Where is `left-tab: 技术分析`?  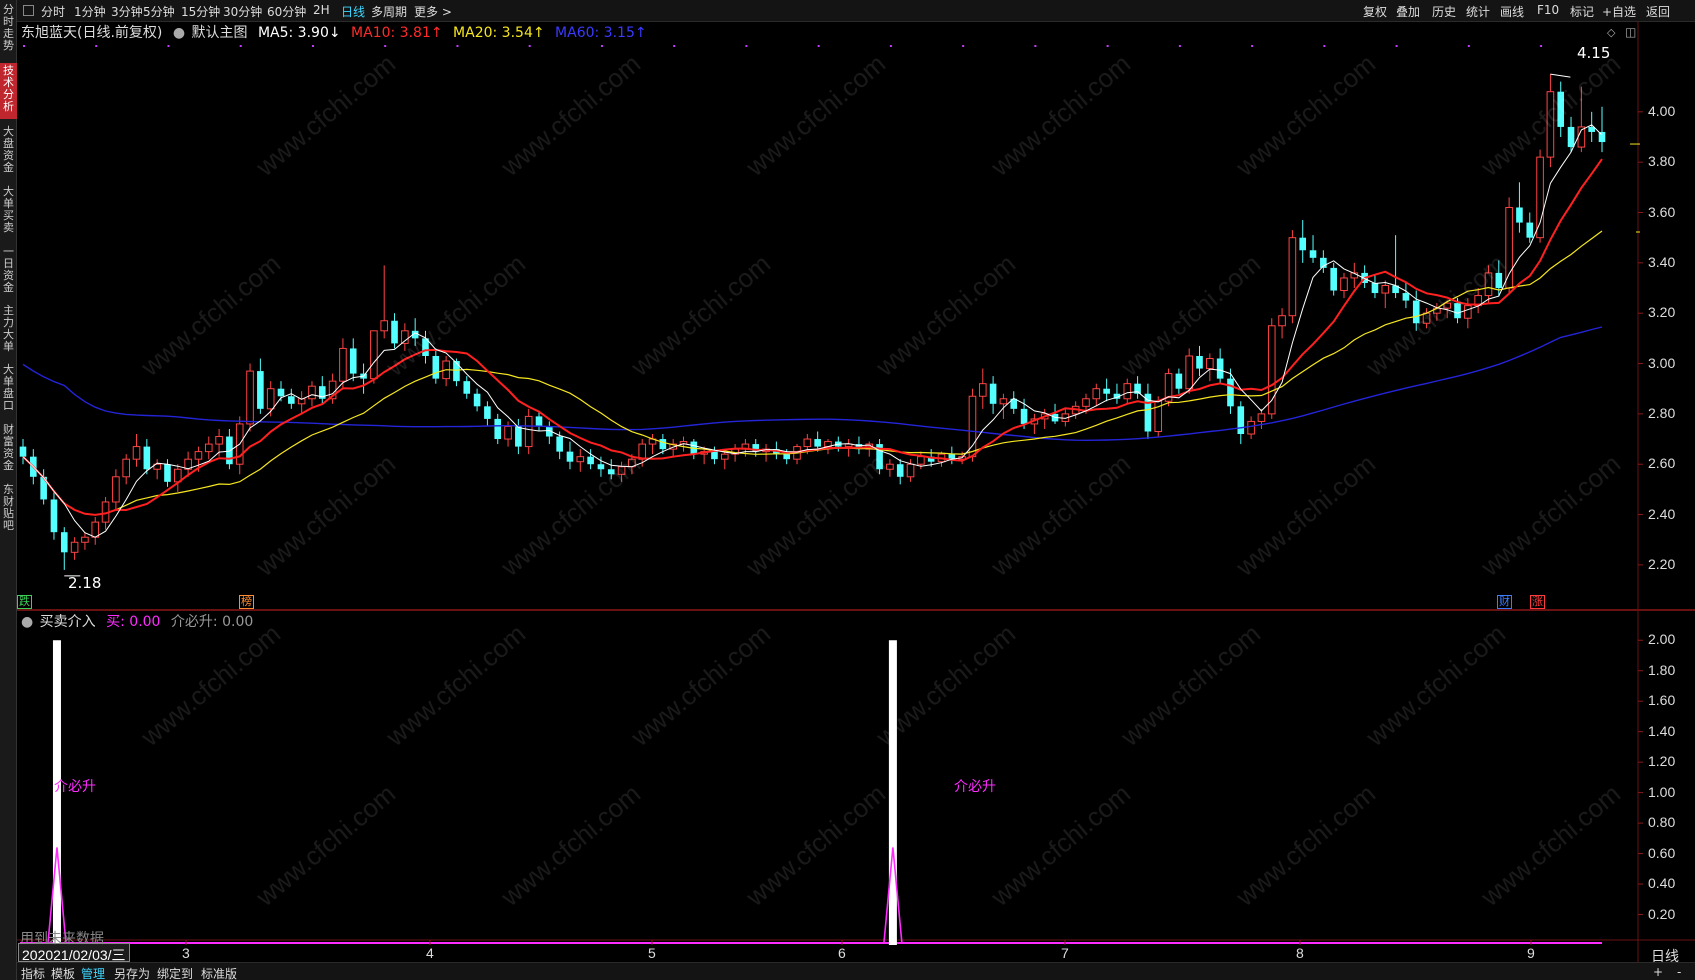 left-tab: 技术分析 is located at coordinates (8, 91).